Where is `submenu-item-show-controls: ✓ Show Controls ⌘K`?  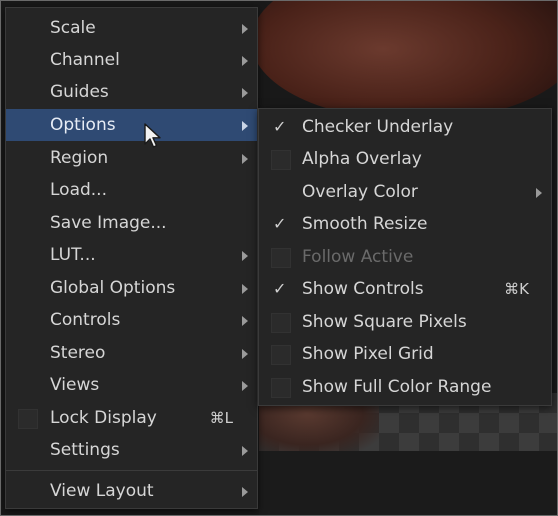
submenu-item-show-controls: ✓ Show Controls ⌘K is located at coordinates (405, 289).